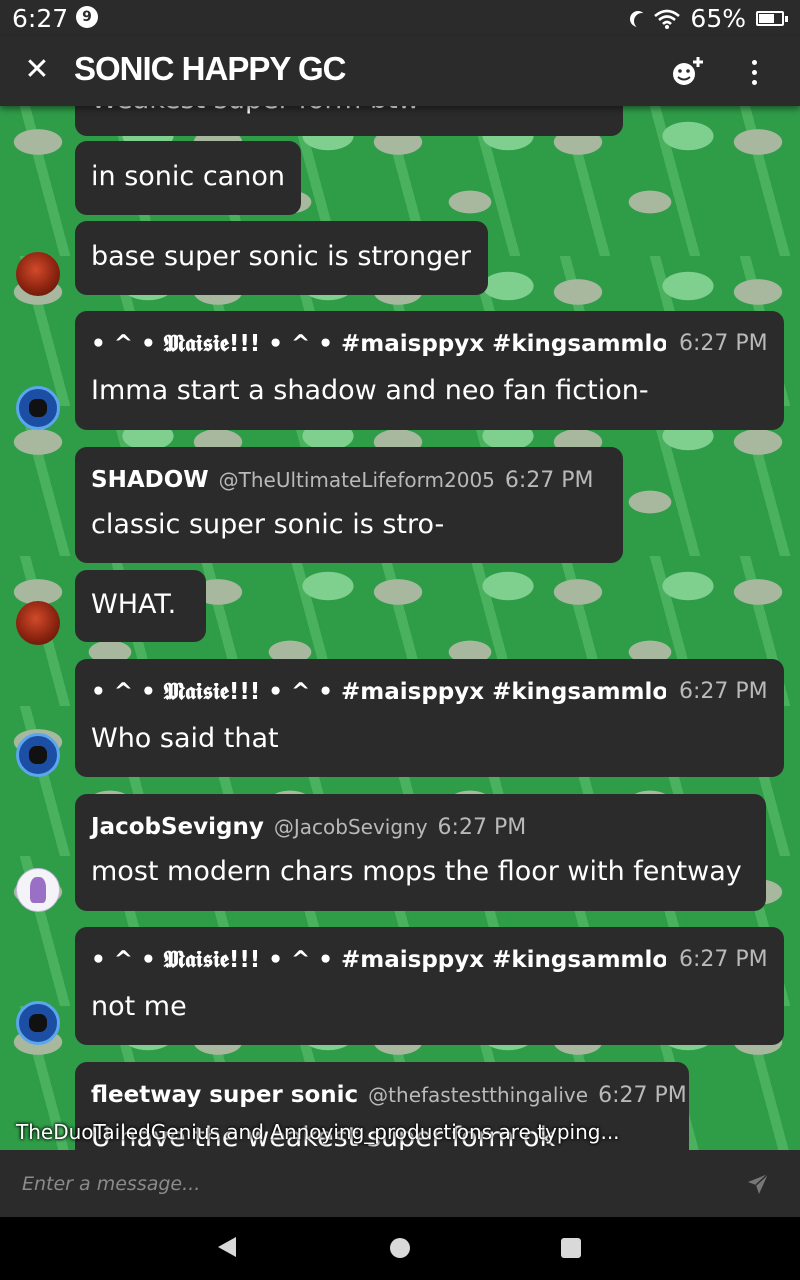 Image resolution: width=800 pixels, height=1280 pixels. Describe the element at coordinates (350, 827) in the screenshot. I see `message-handle: @JacobSevigny` at that location.